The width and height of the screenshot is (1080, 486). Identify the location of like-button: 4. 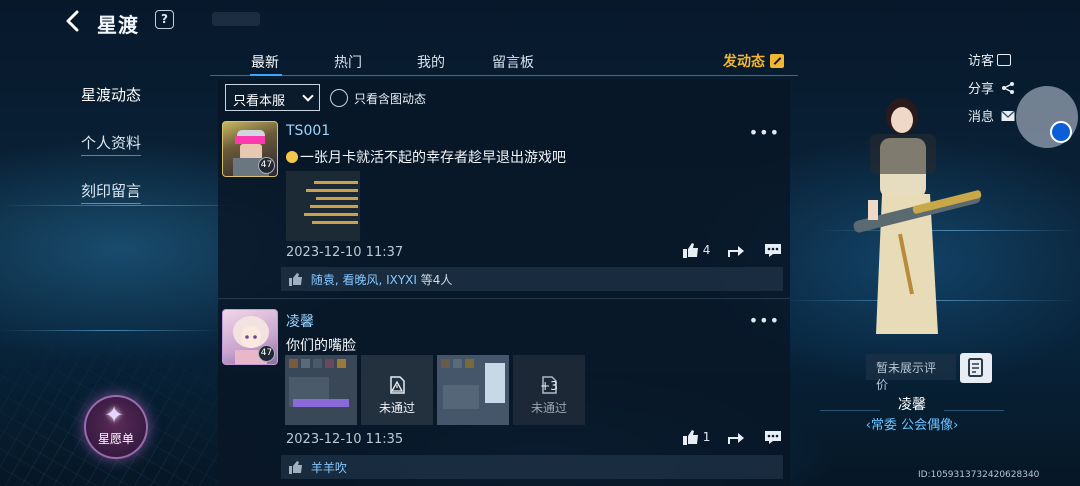
(696, 250).